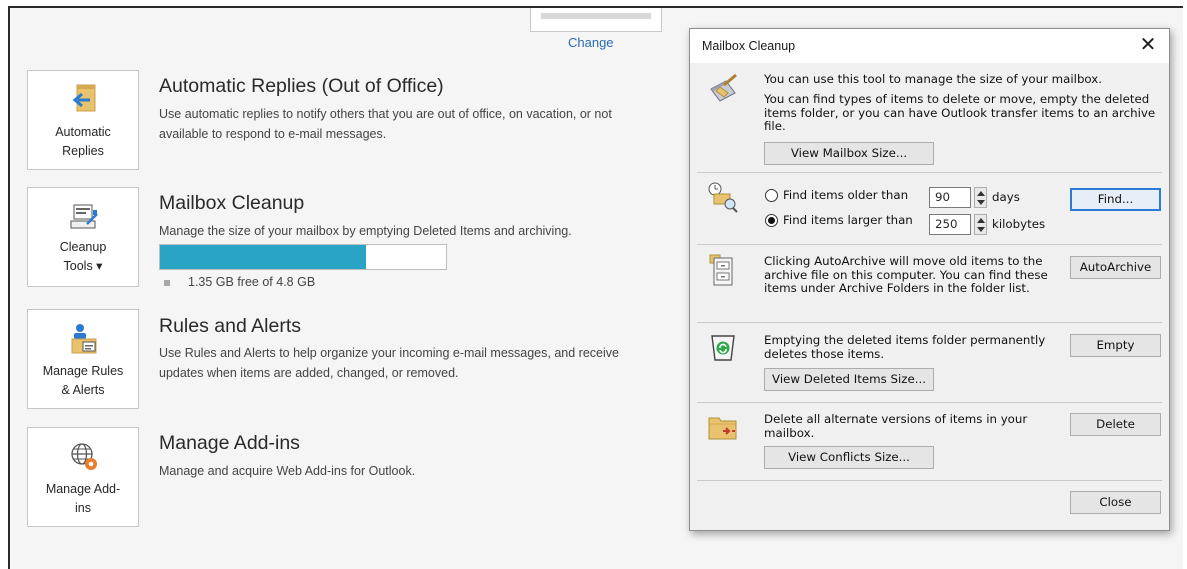 The width and height of the screenshot is (1187, 569). I want to click on autoarchive-icon, so click(721, 270).